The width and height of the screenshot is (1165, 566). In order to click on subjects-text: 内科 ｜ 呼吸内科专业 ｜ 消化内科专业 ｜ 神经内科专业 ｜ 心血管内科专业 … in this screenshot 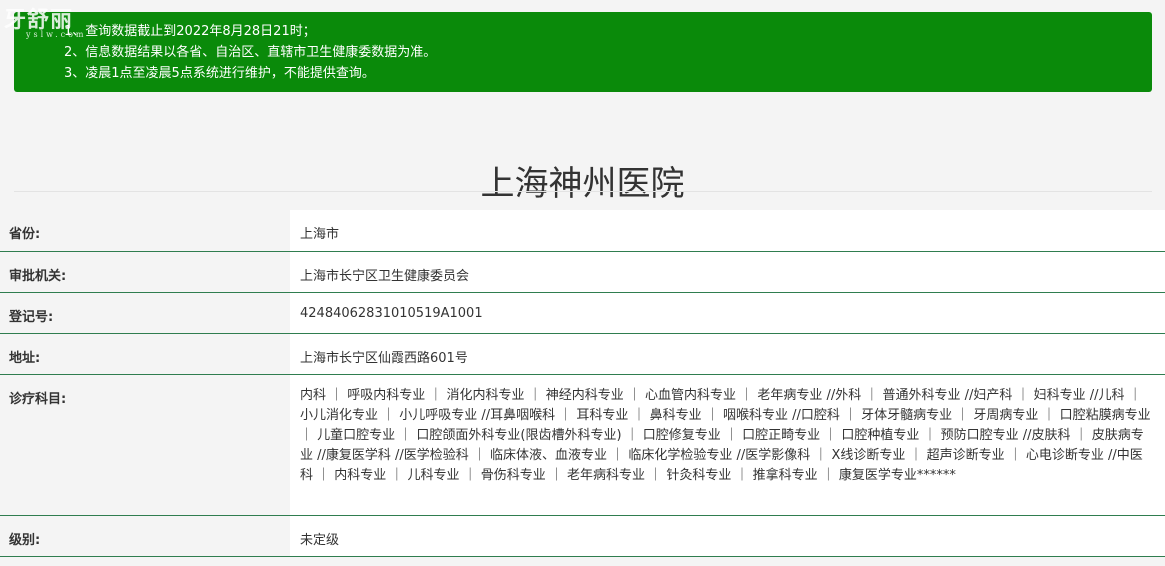, I will do `click(725, 435)`.